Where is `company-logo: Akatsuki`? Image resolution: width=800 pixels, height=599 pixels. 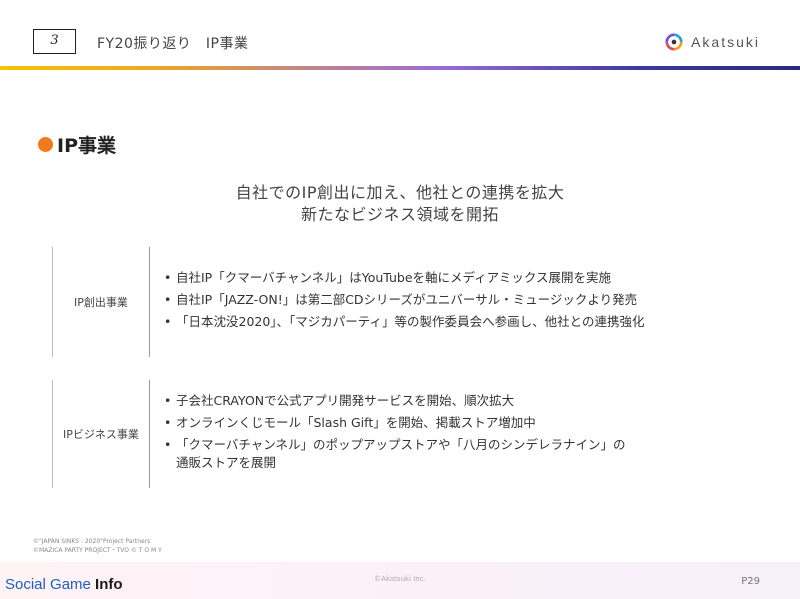
company-logo: Akatsuki is located at coordinates (712, 42).